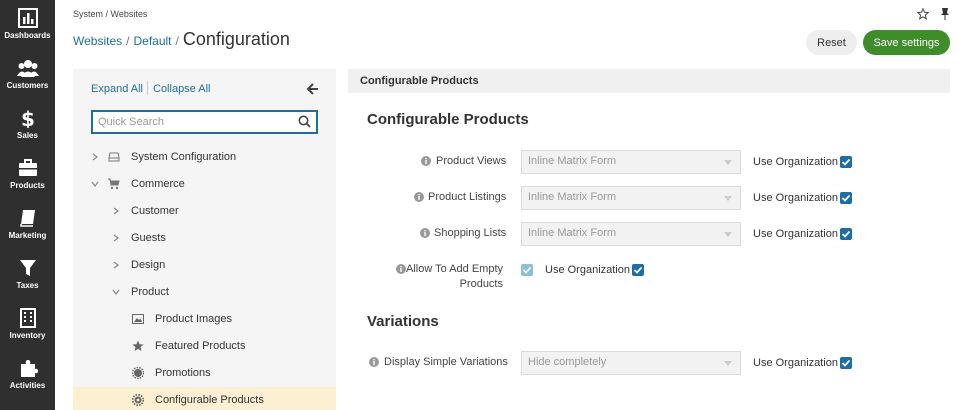 The image size is (963, 410). I want to click on nav-item-customers: Customers, so click(27, 75).